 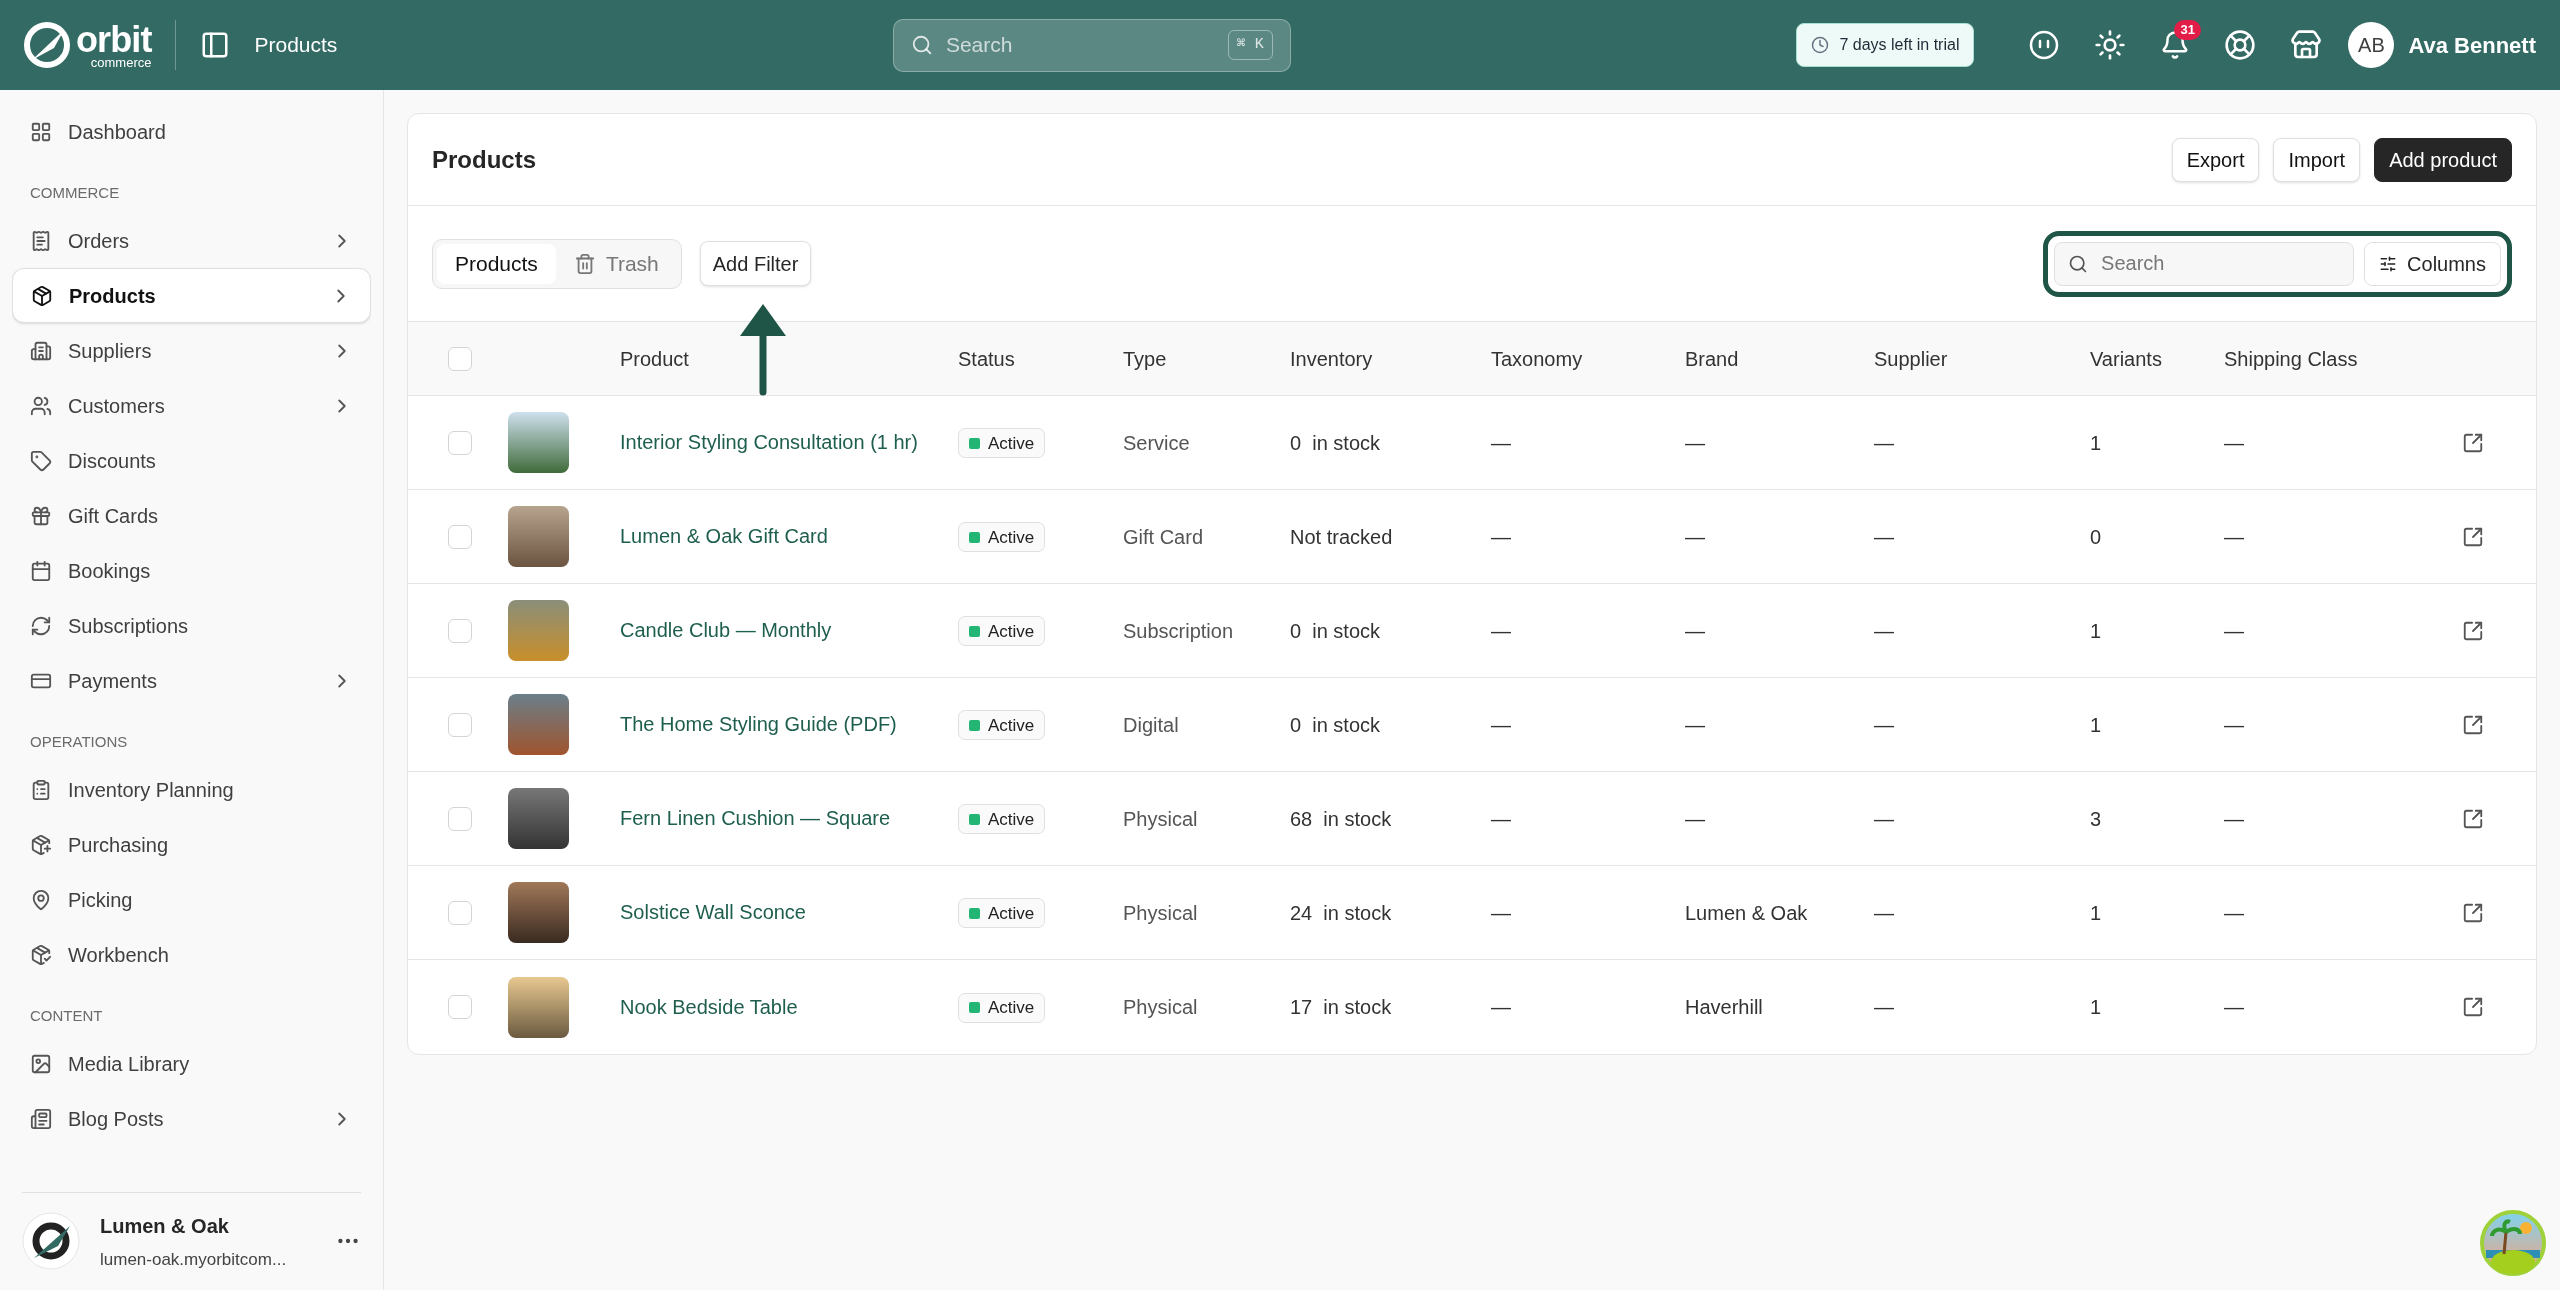 What do you see at coordinates (538, 442) in the screenshot?
I see `photo-placeholder` at bounding box center [538, 442].